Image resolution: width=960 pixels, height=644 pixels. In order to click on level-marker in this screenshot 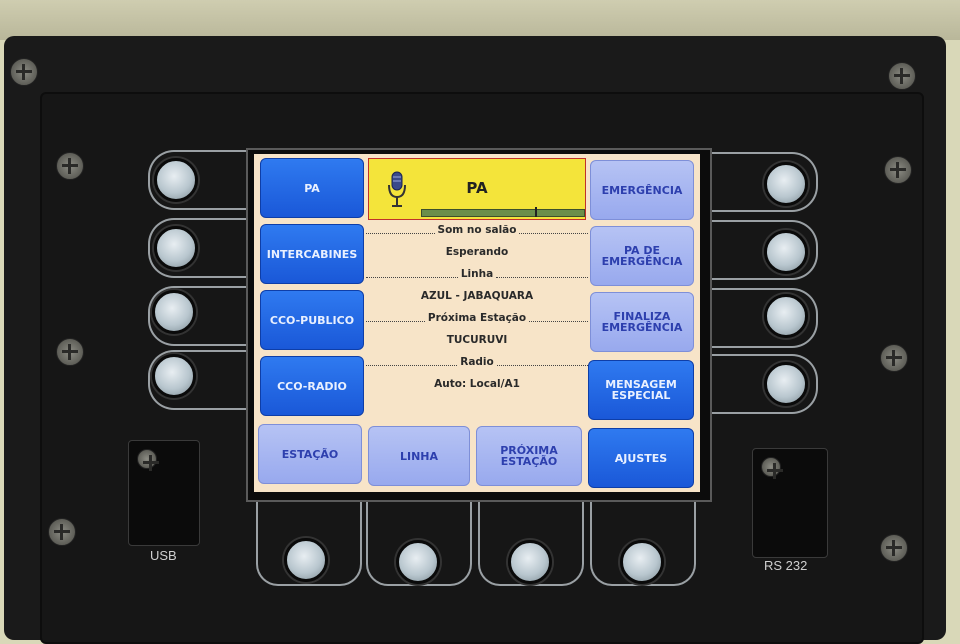, I will do `click(536, 212)`.